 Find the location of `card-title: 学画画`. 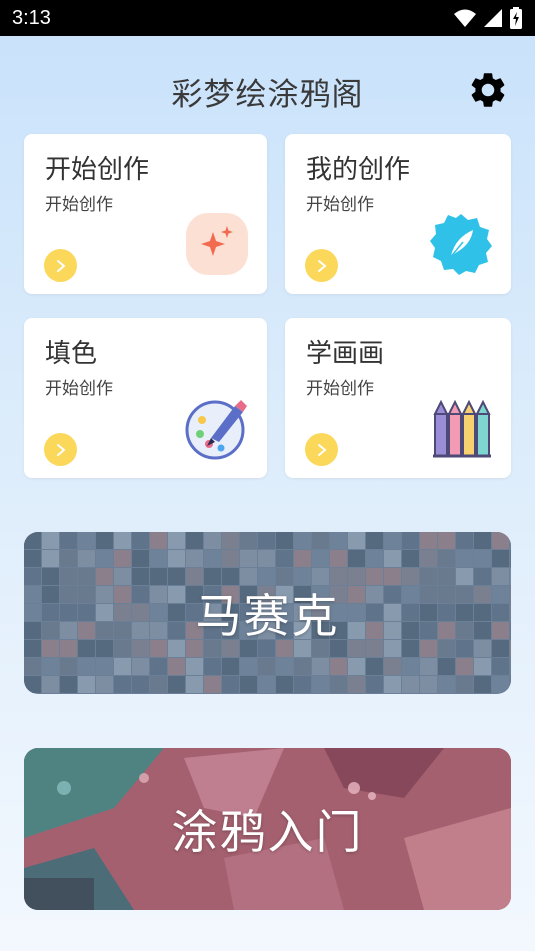

card-title: 学画画 is located at coordinates (345, 354).